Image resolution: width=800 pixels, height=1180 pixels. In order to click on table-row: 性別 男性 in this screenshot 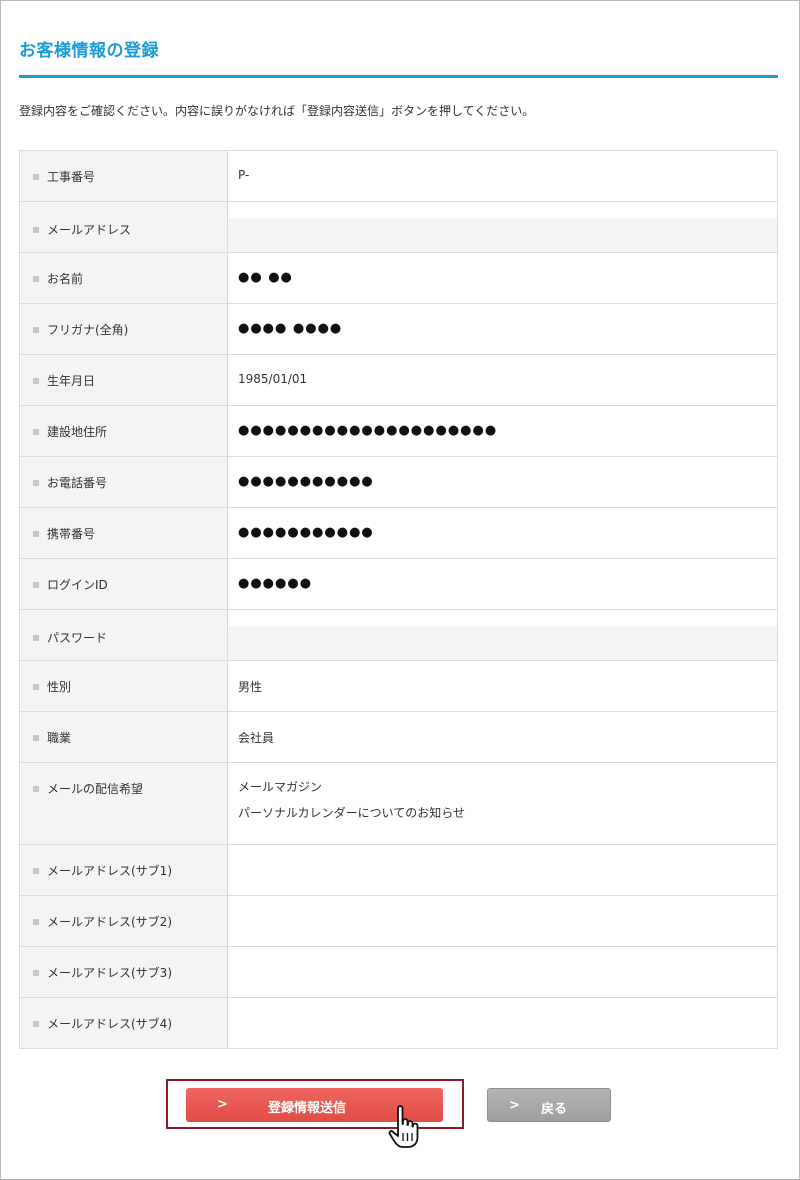, I will do `click(398, 686)`.